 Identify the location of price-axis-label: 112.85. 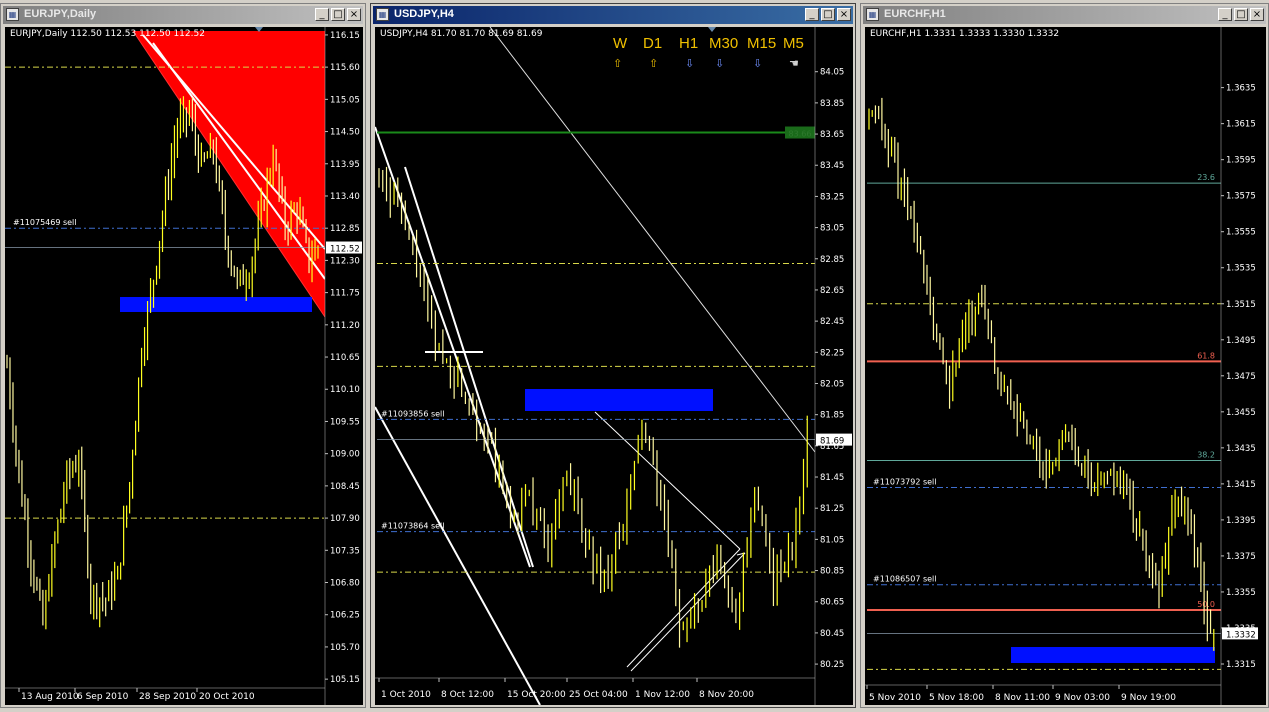
(345, 229).